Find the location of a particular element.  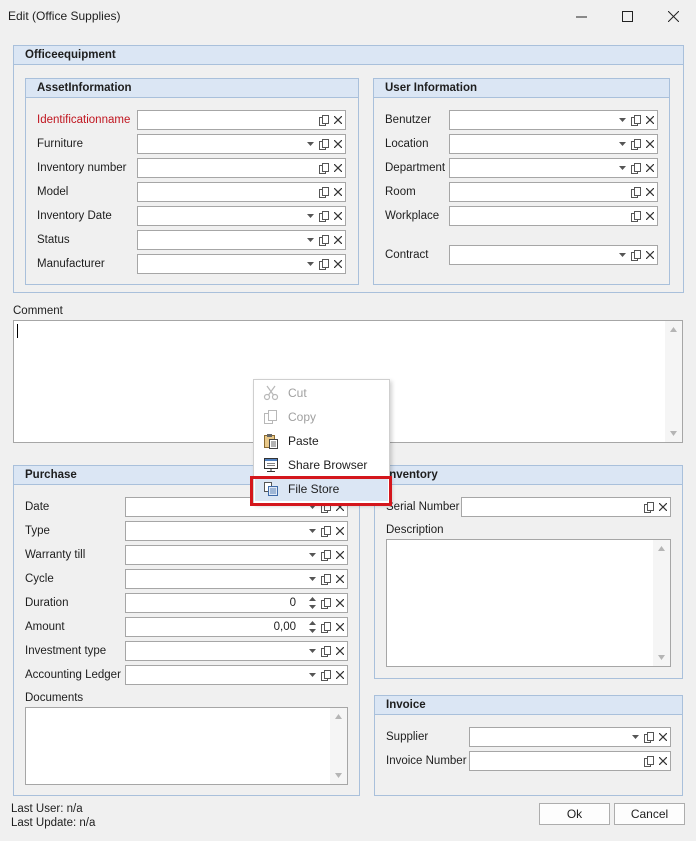

accounting-ledger-field is located at coordinates (236, 675).